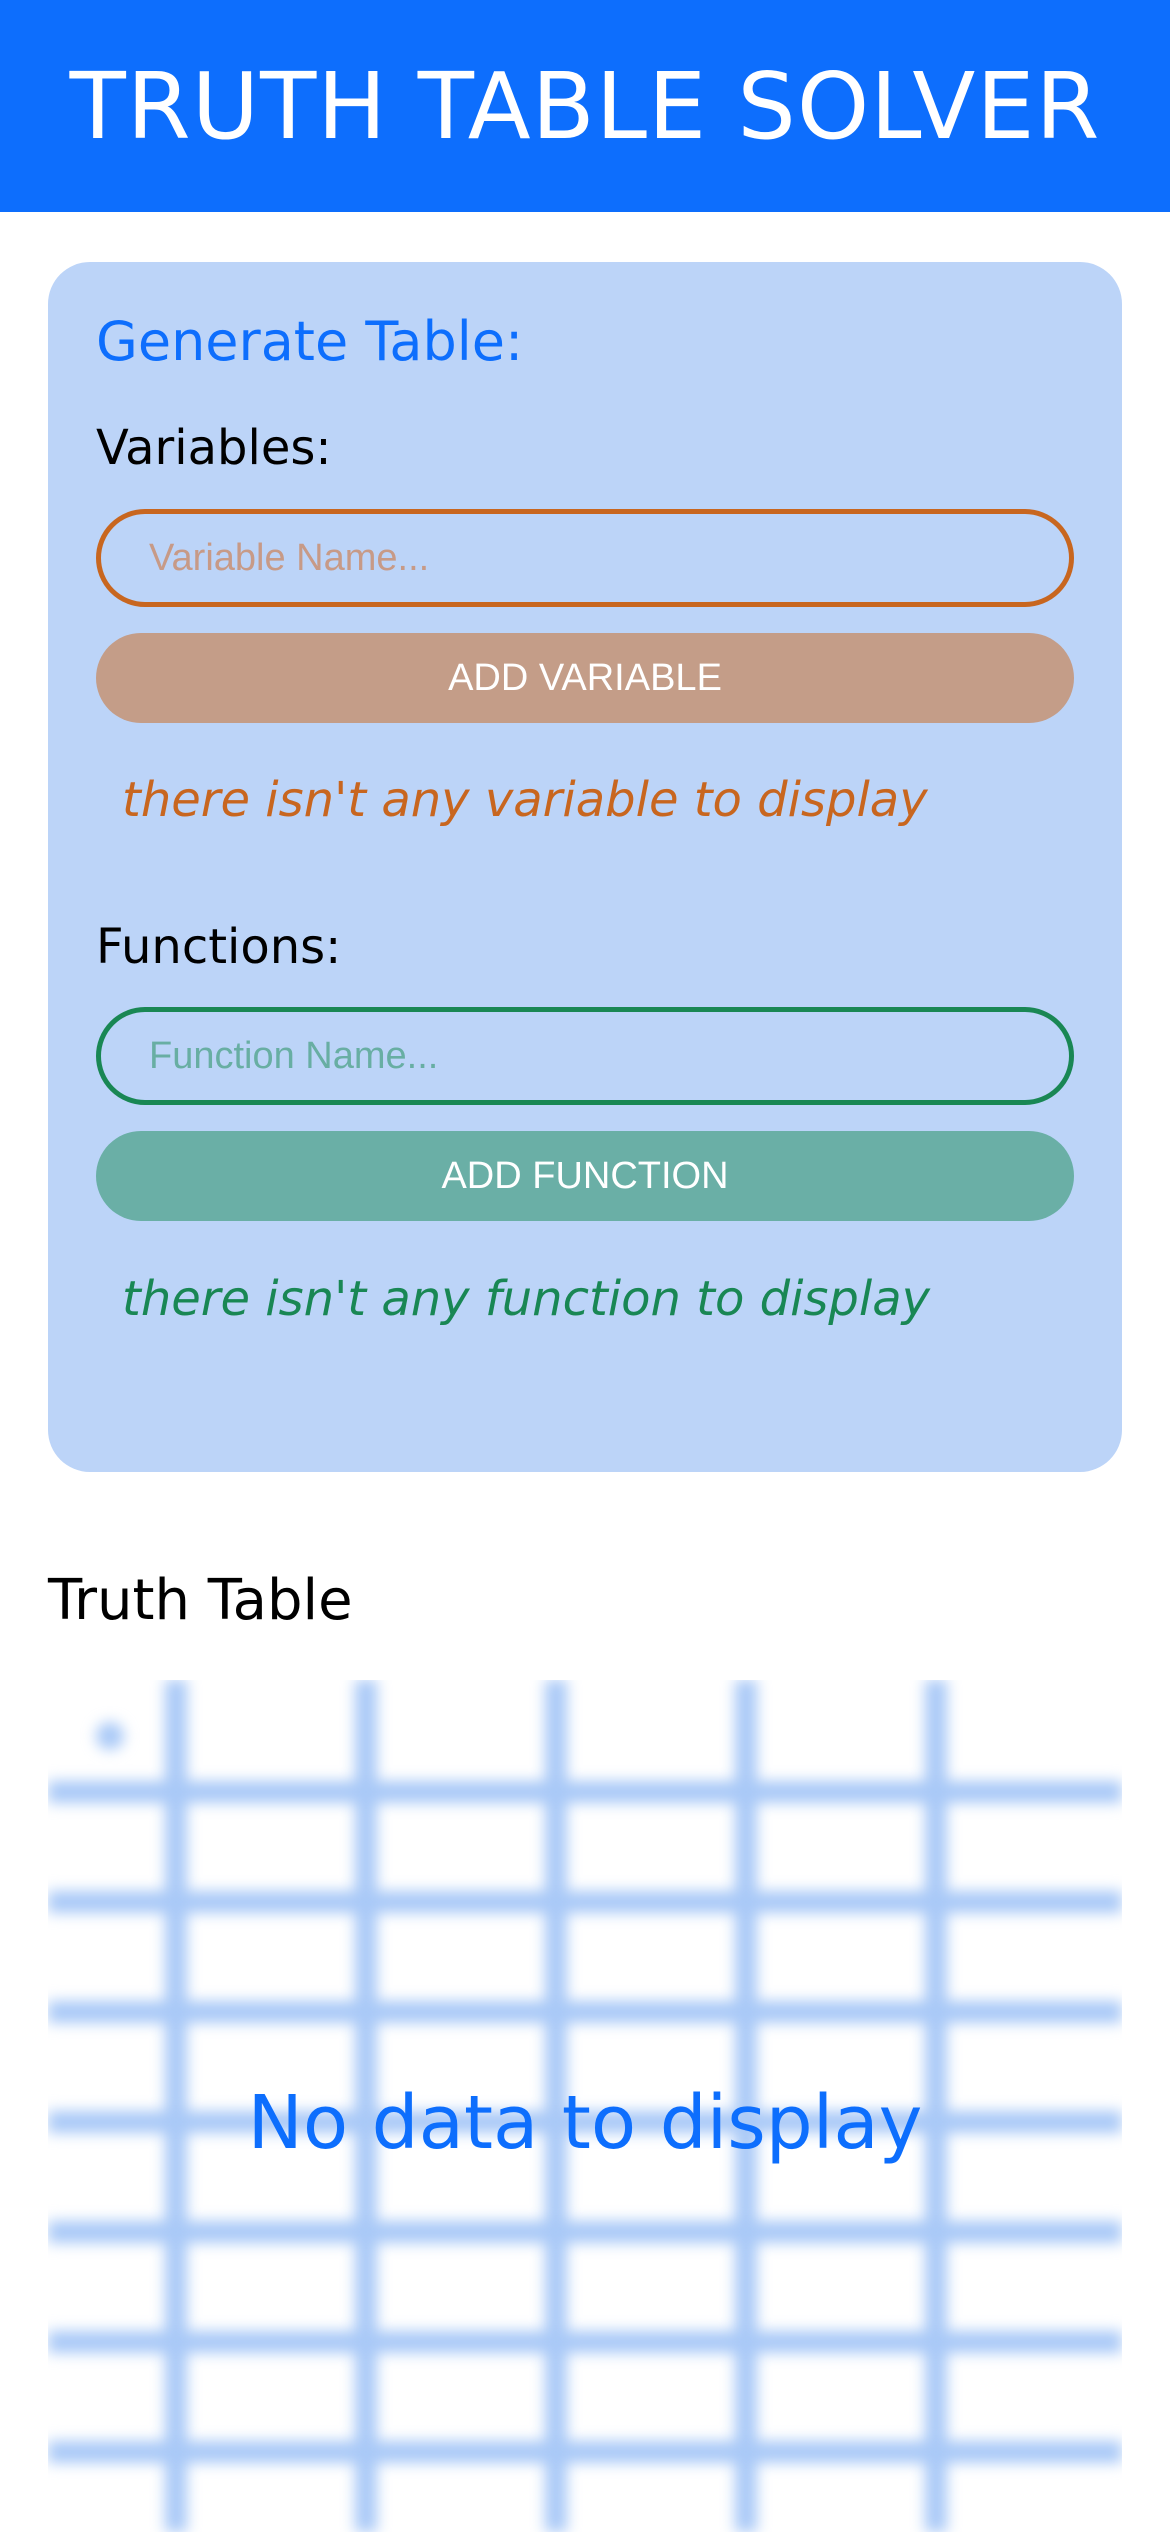 Image resolution: width=1170 pixels, height=2532 pixels. I want to click on panel-title: Generate Table:, so click(310, 341).